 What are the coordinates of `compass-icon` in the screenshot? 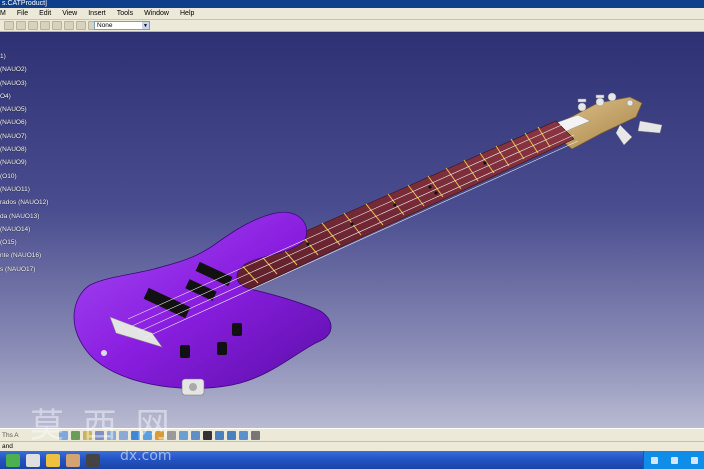 It's located at (243, 435).